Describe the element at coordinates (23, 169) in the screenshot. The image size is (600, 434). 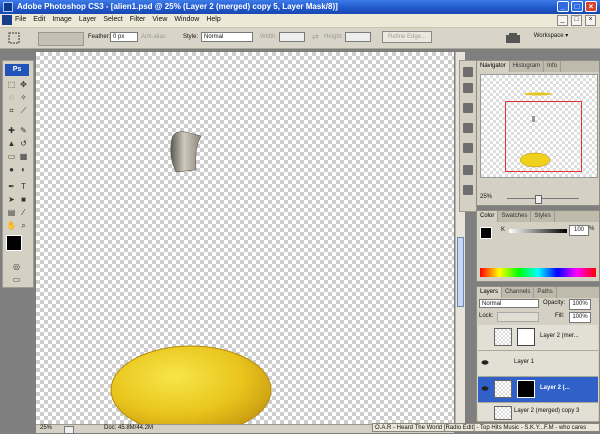
I see `dodge-tool: ◐` at that location.